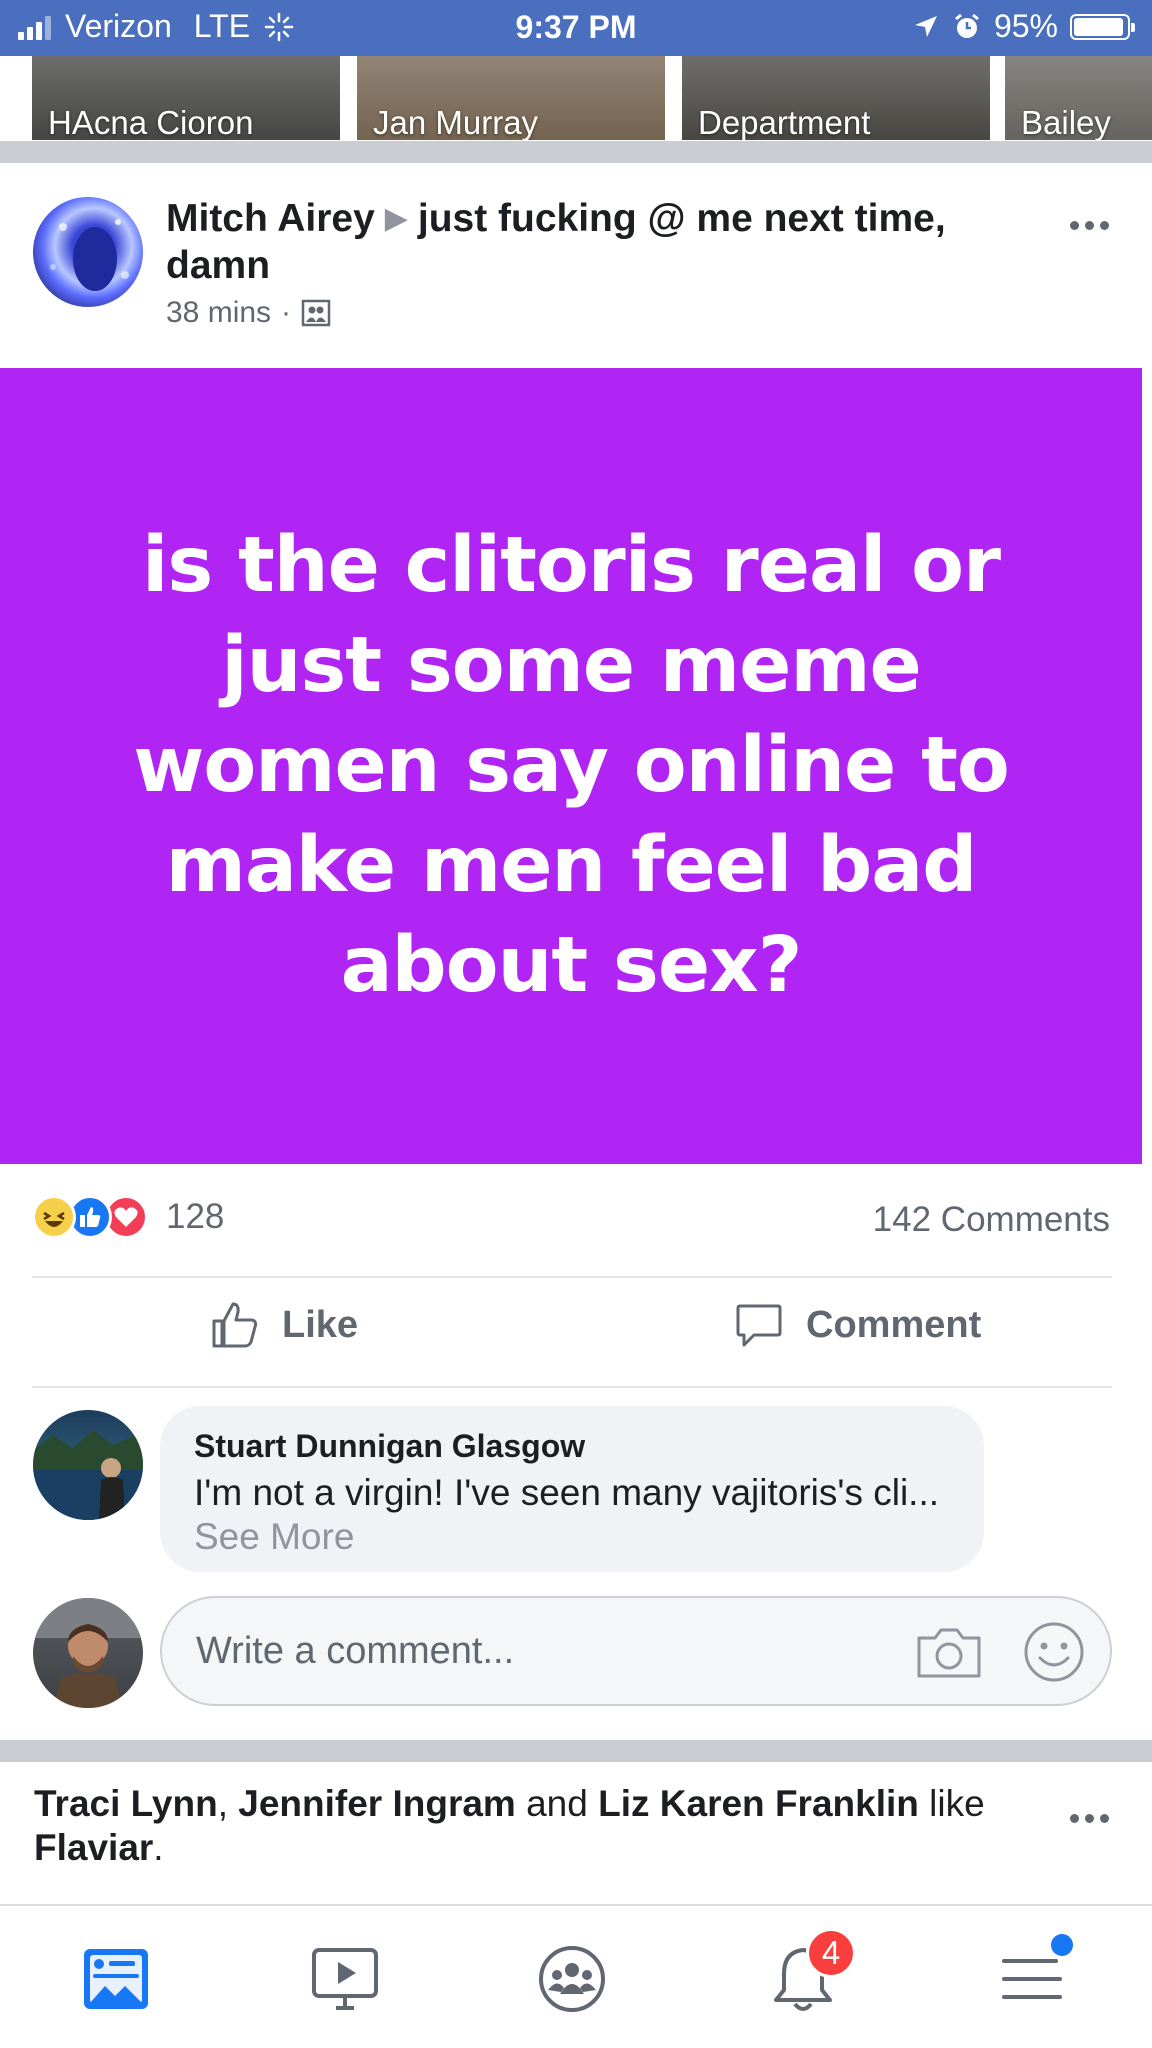 The image size is (1152, 2048). Describe the element at coordinates (784, 122) in the screenshot. I see `story-name: Department` at that location.